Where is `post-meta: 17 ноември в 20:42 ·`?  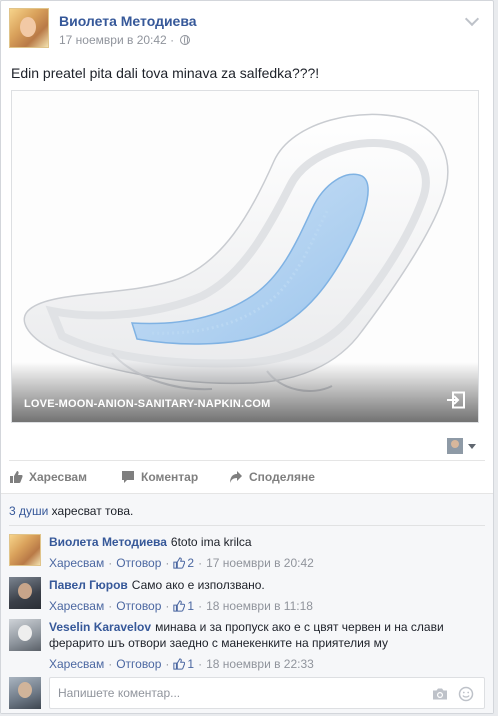 post-meta: 17 ноември в 20:42 · is located at coordinates (125, 40).